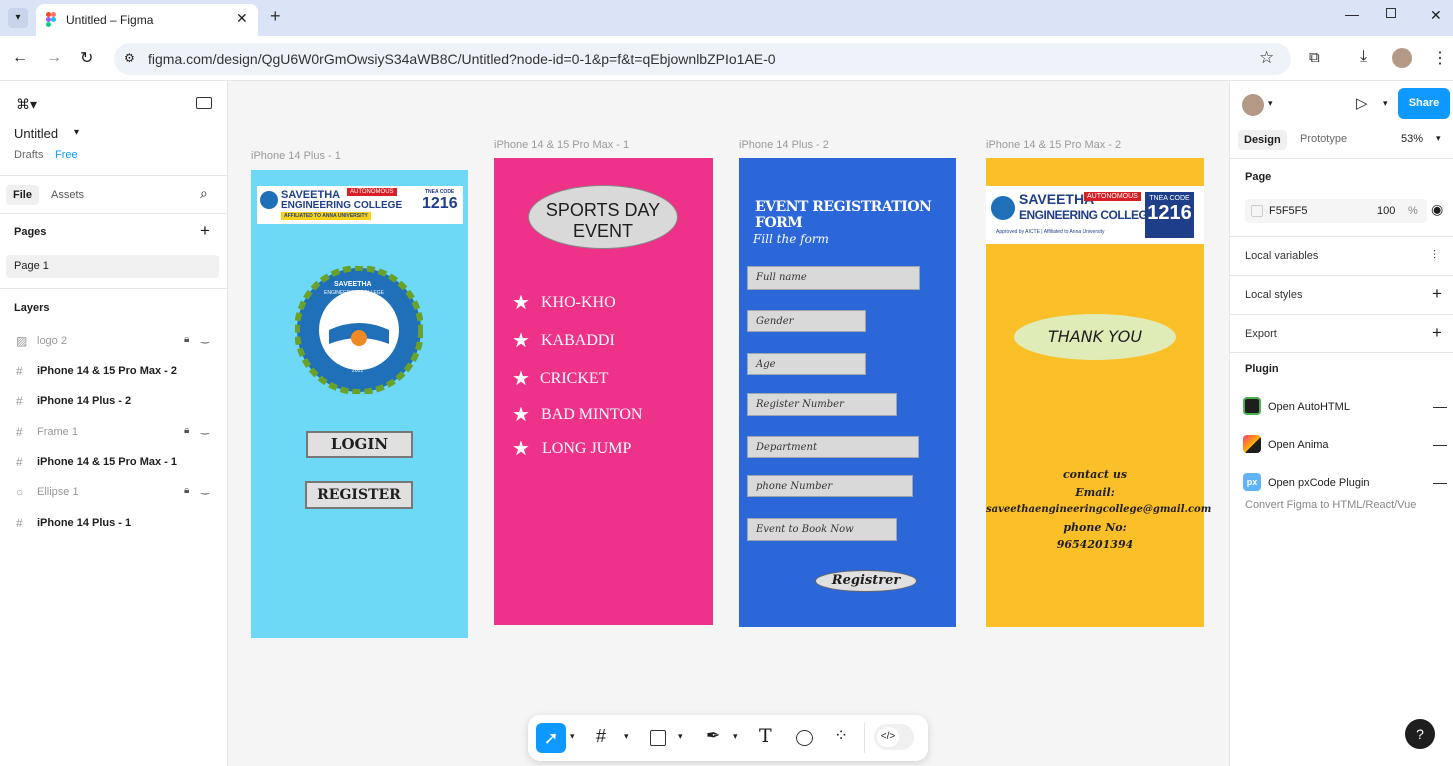  What do you see at coordinates (242, 18) in the screenshot?
I see `close-tab-icon: ✕` at bounding box center [242, 18].